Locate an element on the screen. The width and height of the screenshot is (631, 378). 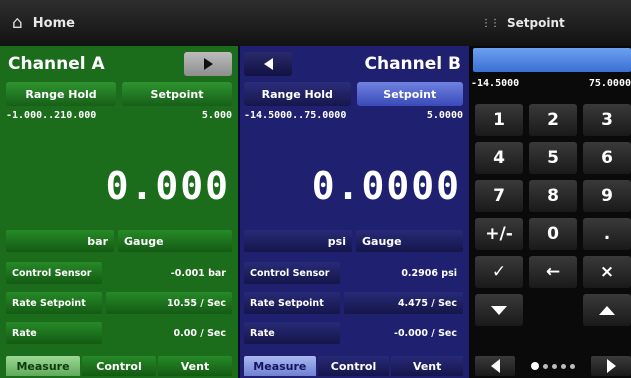
home-title: Home is located at coordinates (53, 23).